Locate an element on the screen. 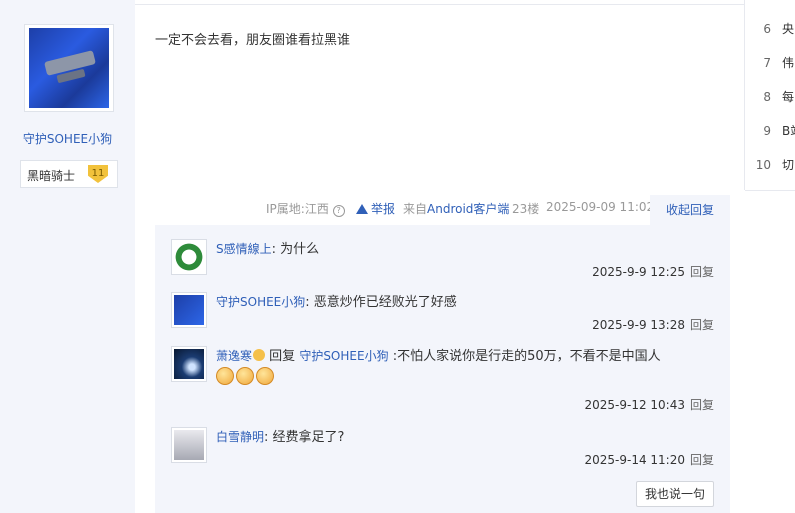  post-source: 来自Android客户端 is located at coordinates (456, 209).